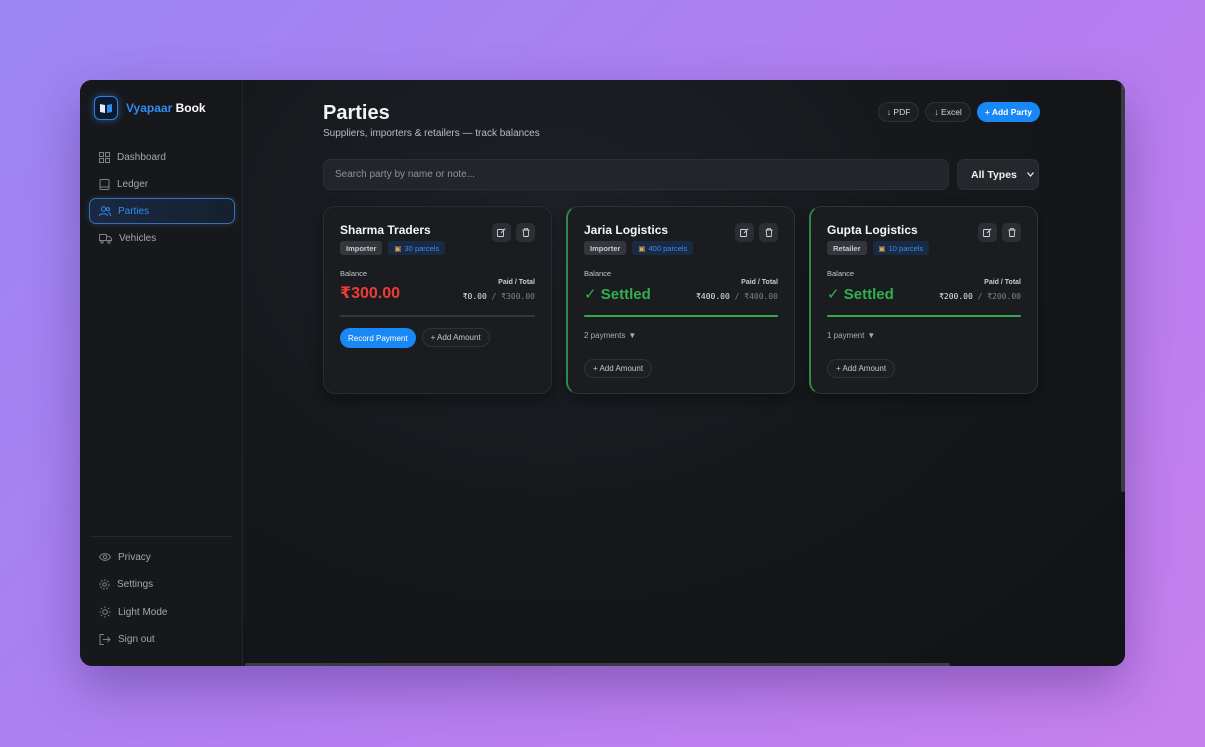  Describe the element at coordinates (162, 184) in the screenshot. I see `sidebar-item-ledger: Ledger` at that location.